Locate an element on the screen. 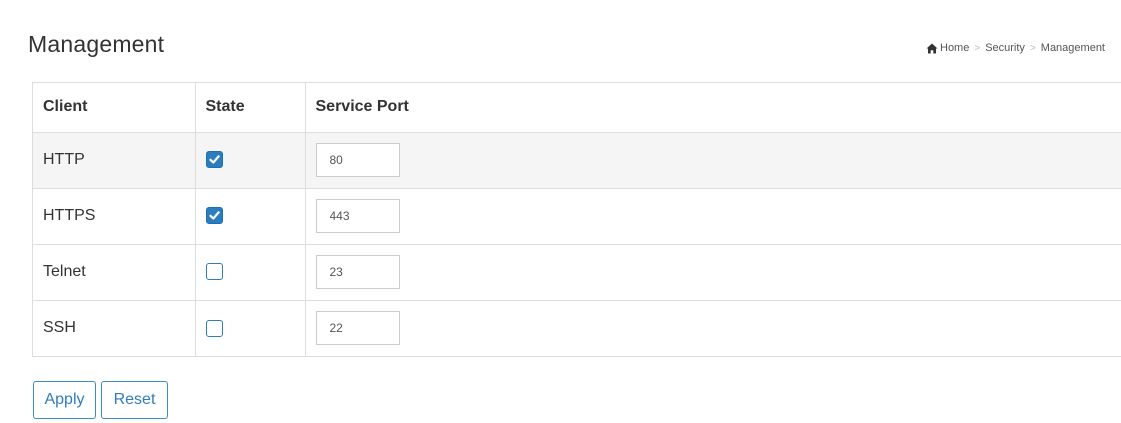 This screenshot has width=1121, height=423. table-row: HTTP is located at coordinates (577, 160).